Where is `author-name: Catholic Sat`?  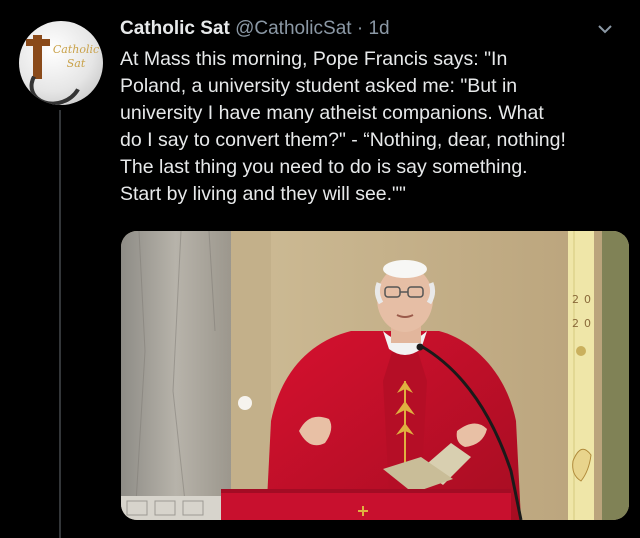 author-name: Catholic Sat is located at coordinates (175, 28).